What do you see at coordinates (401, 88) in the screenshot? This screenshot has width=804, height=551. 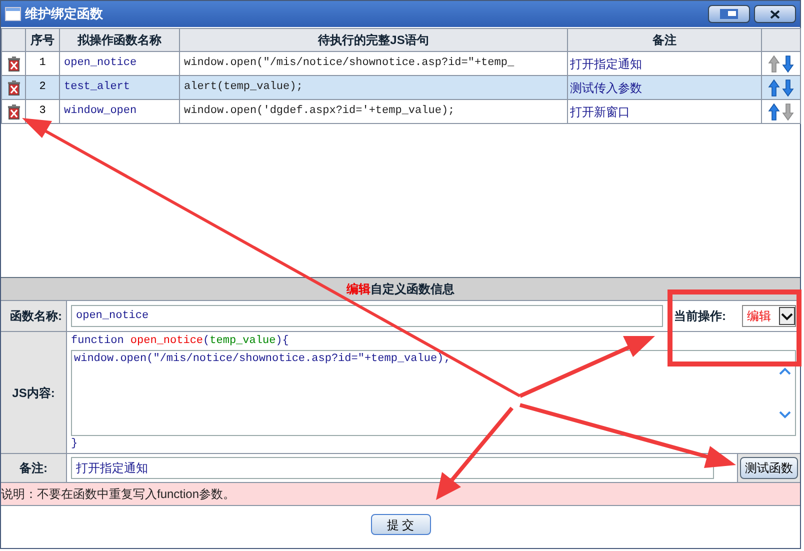 I see `table-row: 2 test_alert alert(temp_value); 测试传入参数` at bounding box center [401, 88].